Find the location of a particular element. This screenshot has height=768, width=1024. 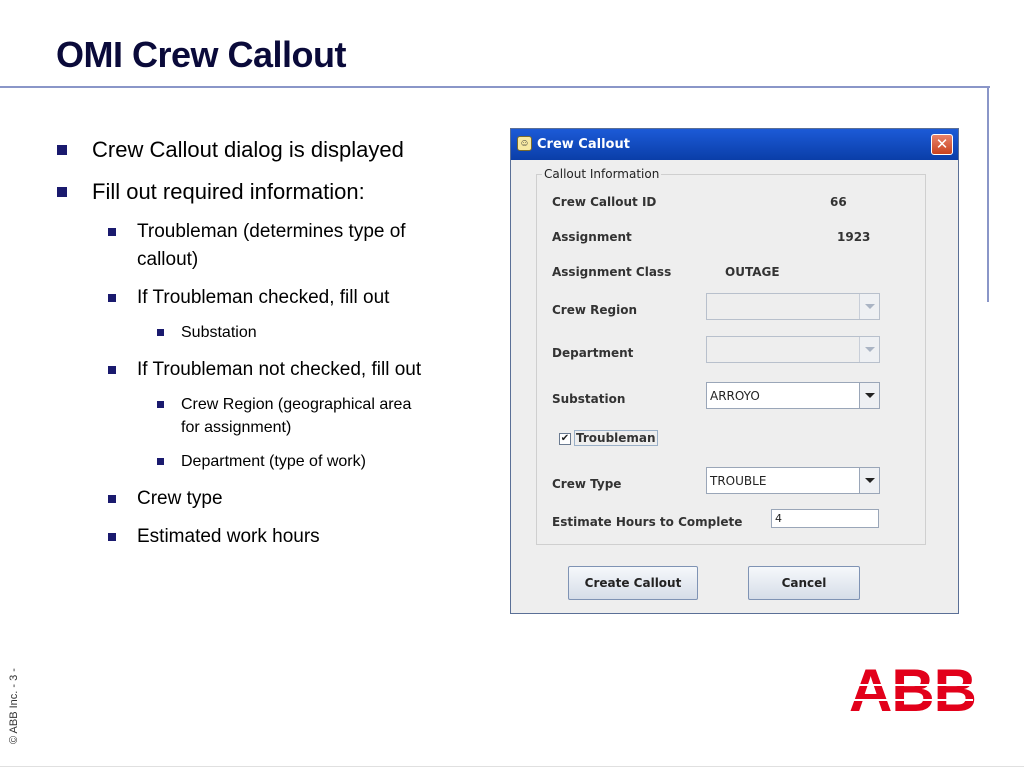

right-divider is located at coordinates (988, 194).